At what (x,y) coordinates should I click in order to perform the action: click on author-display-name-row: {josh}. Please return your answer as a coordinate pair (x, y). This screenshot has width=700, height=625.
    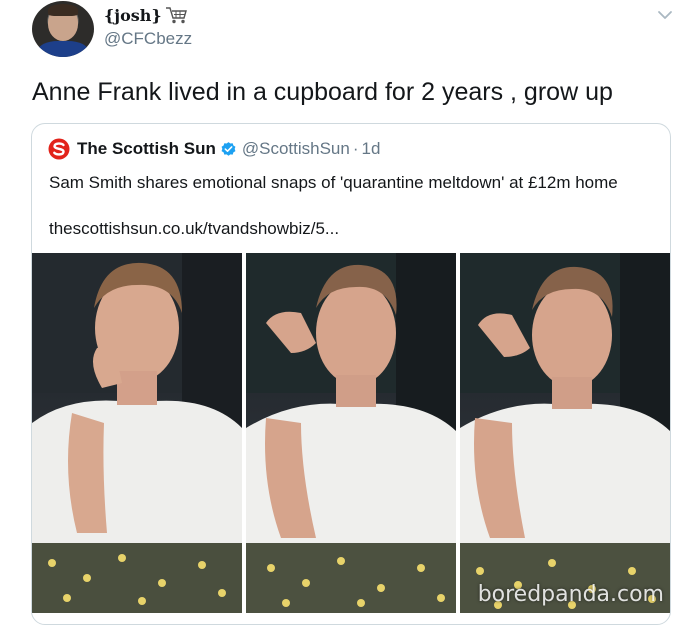
    Looking at the image, I should click on (146, 15).